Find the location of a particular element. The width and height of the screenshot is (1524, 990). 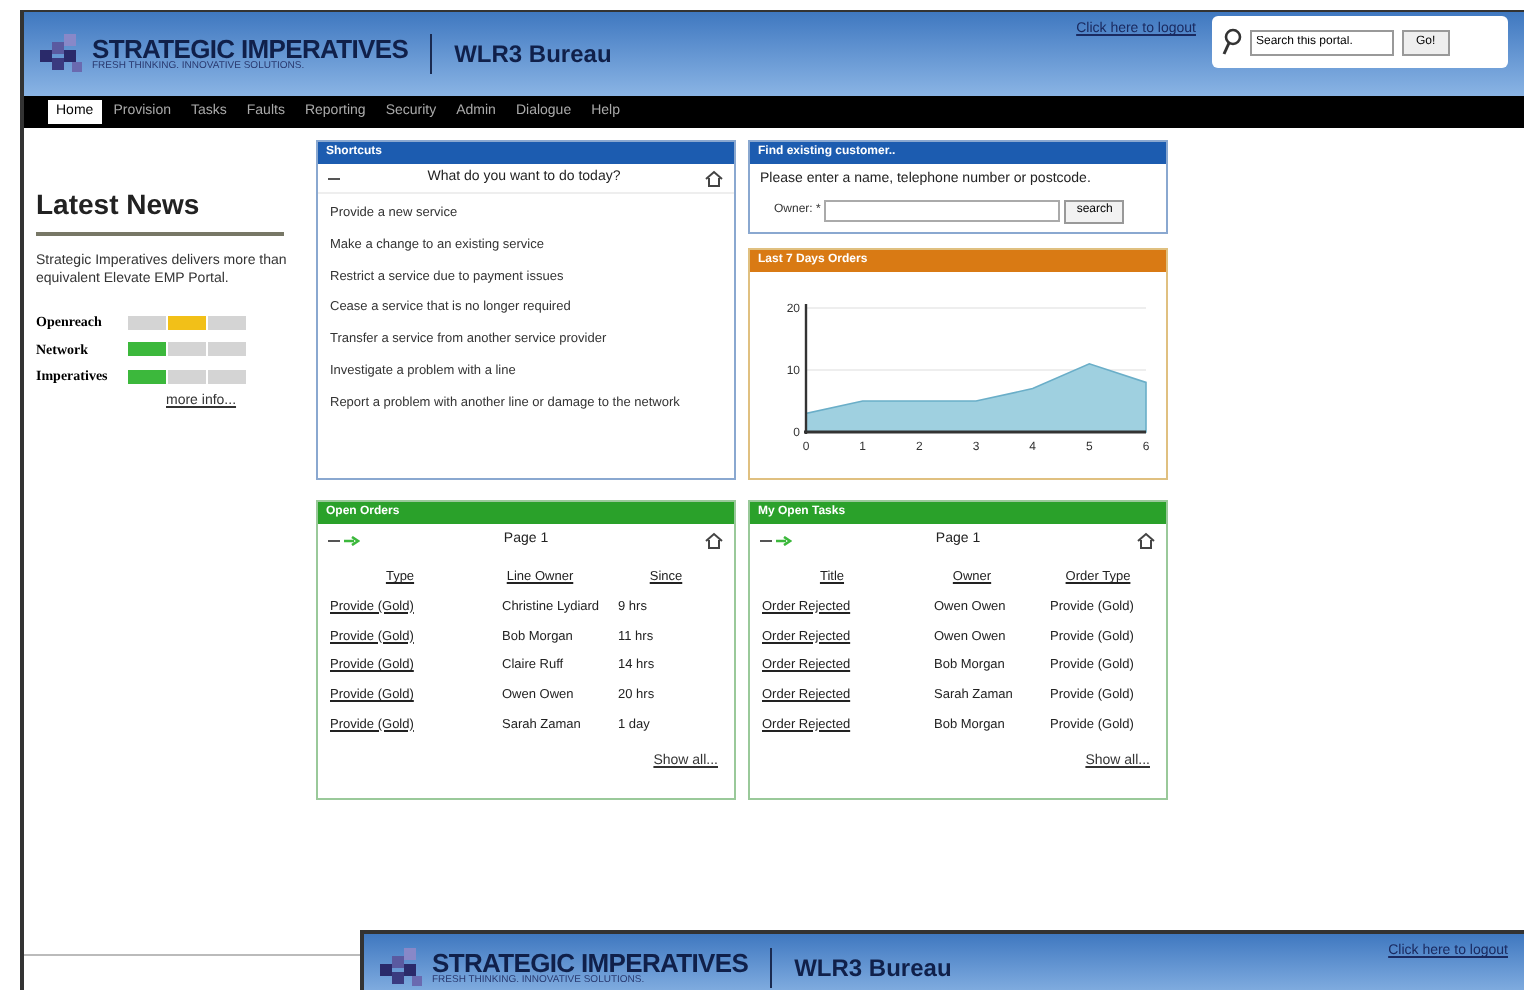

search-icon is located at coordinates (1232, 42).